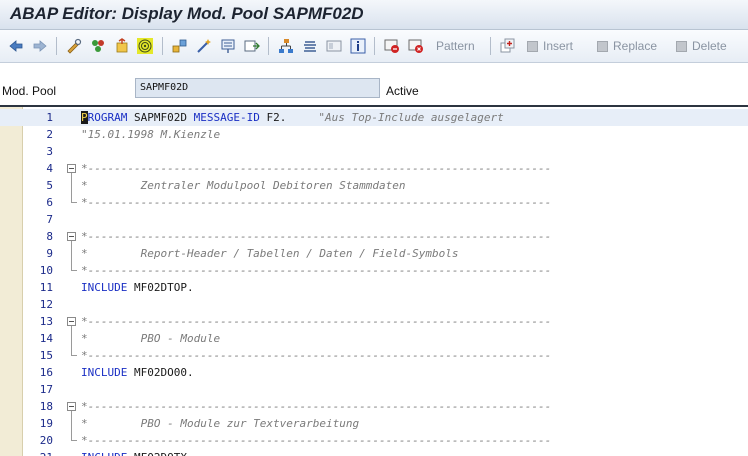 The width and height of the screenshot is (748, 456). Describe the element at coordinates (416, 46) in the screenshot. I see `session-breakpoint-icon` at that location.